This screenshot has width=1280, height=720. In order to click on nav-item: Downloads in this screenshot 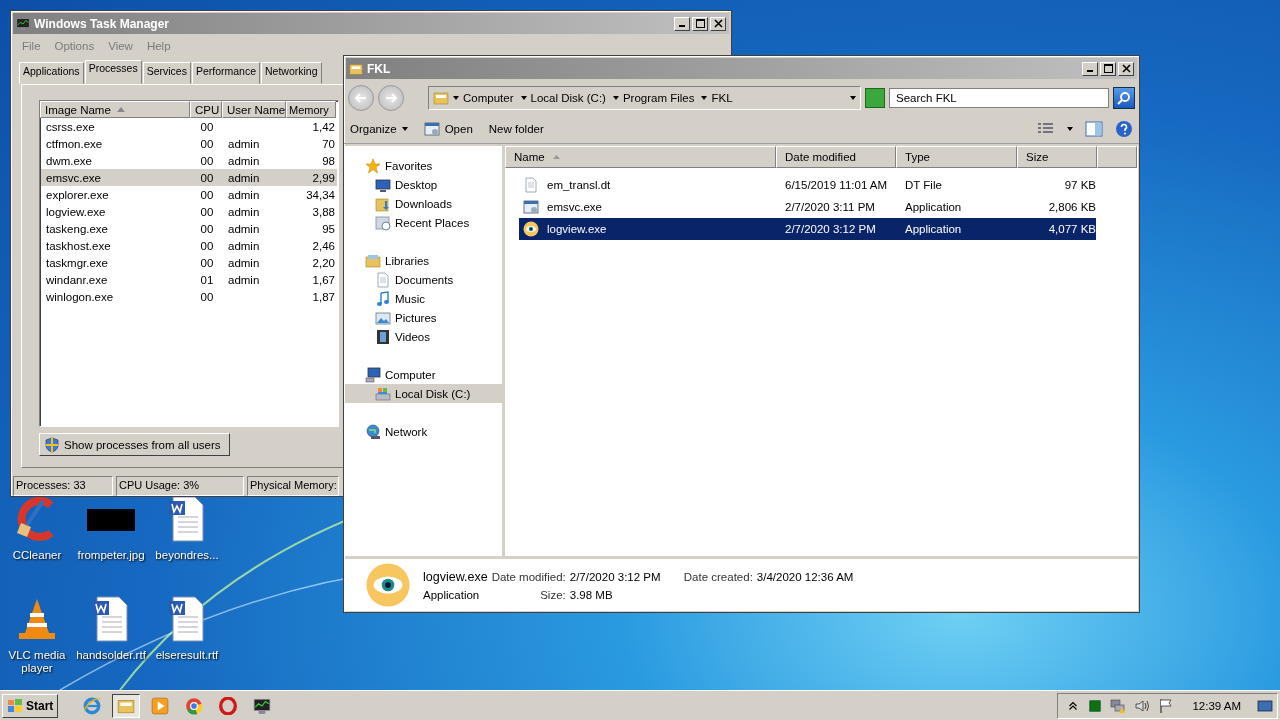, I will do `click(423, 203)`.